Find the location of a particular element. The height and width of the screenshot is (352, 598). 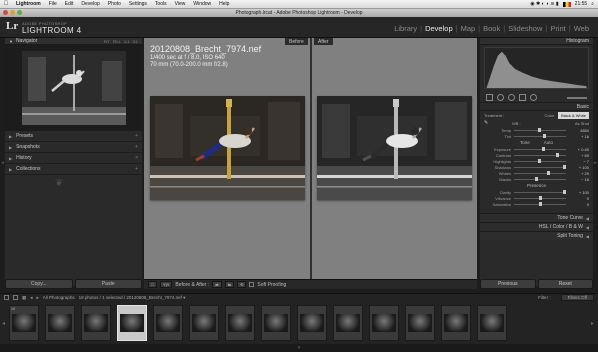

section-collections: ▶ Collections + is located at coordinates (73, 169).